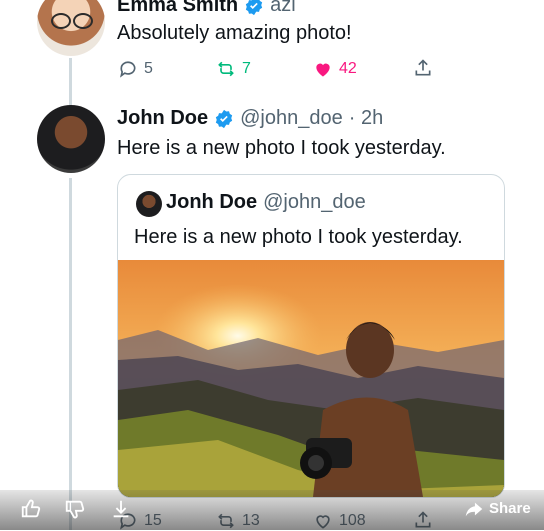  Describe the element at coordinates (149, 204) in the screenshot. I see `quote-avatar` at that location.